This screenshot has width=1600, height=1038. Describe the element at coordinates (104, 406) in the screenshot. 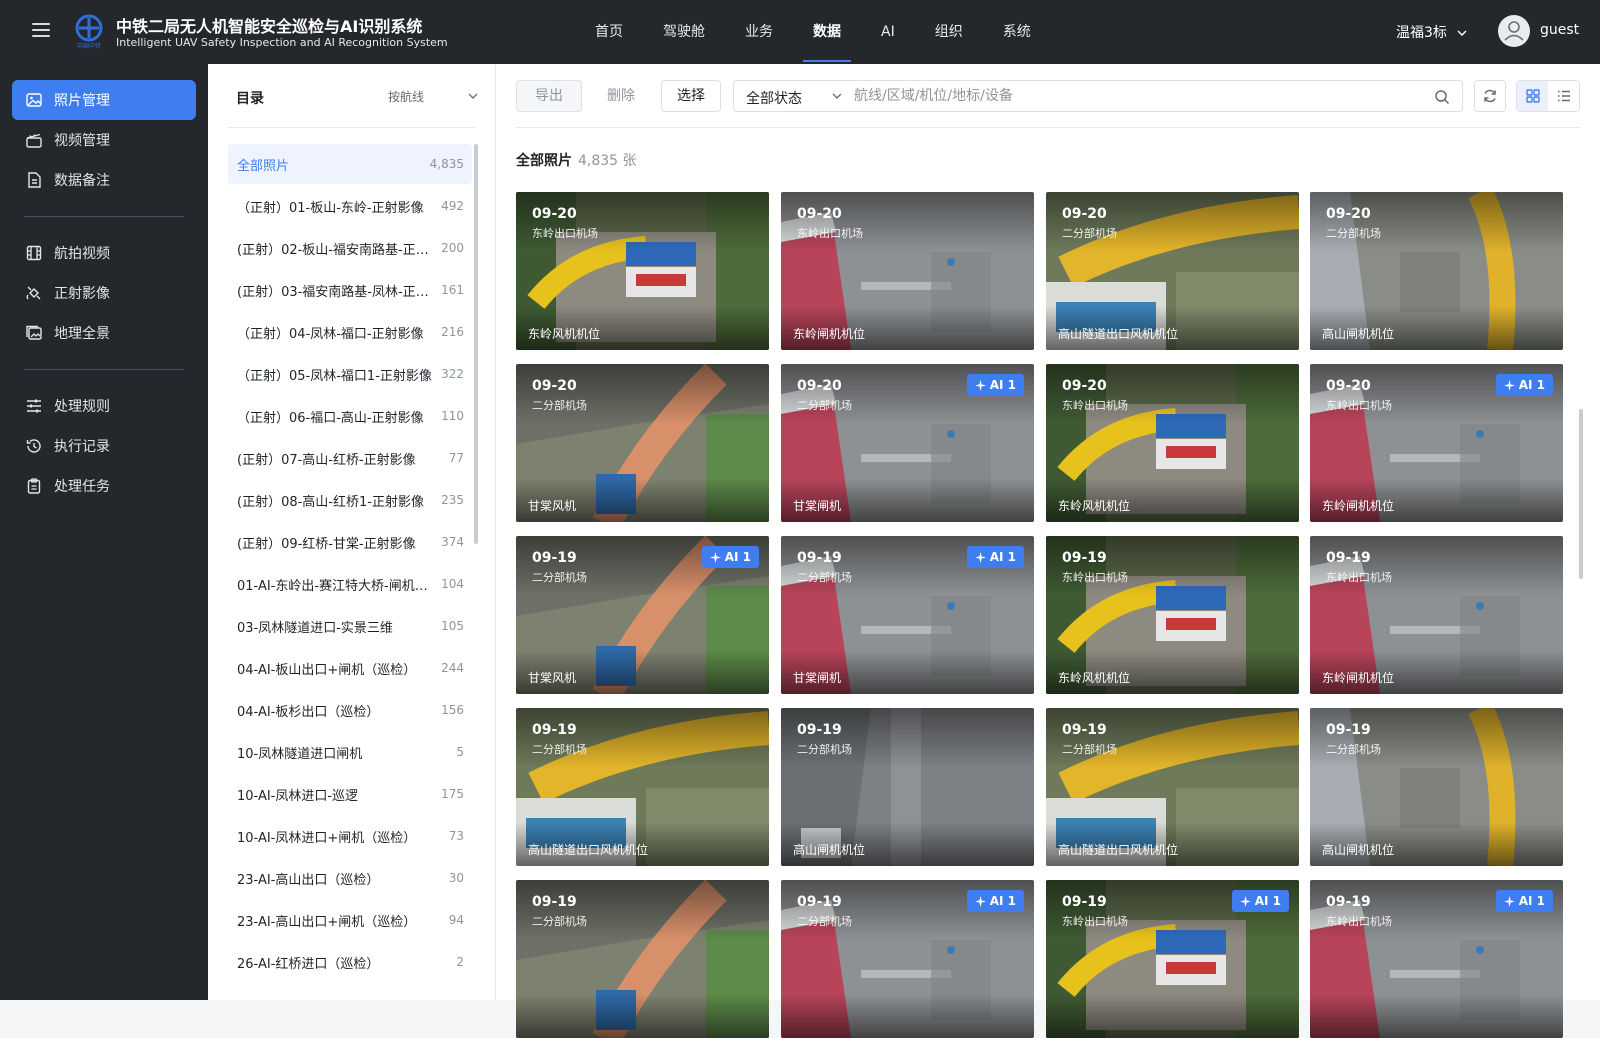

I see `sidebar-item: 处理规则` at that location.